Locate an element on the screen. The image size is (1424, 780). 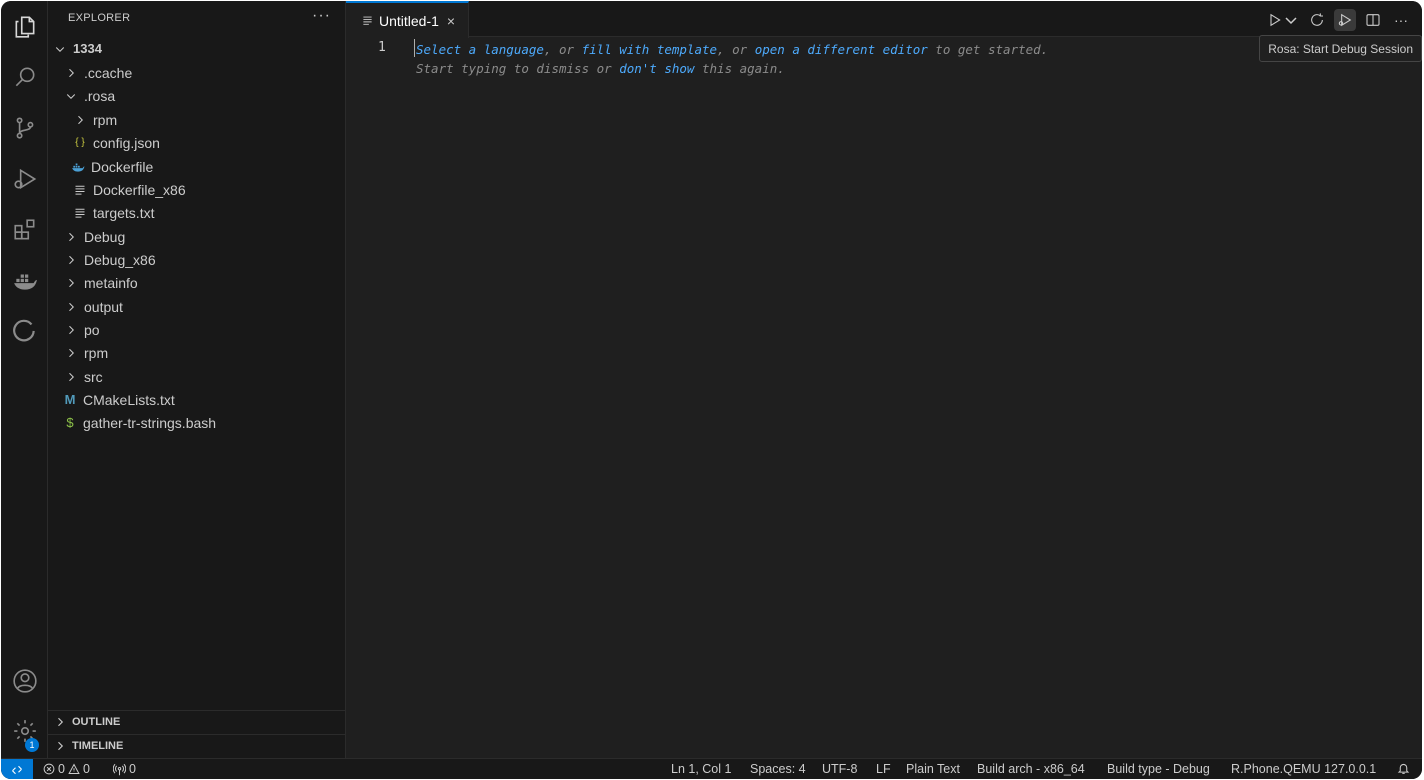
editor-more-button: ··· is located at coordinates (1401, 20).